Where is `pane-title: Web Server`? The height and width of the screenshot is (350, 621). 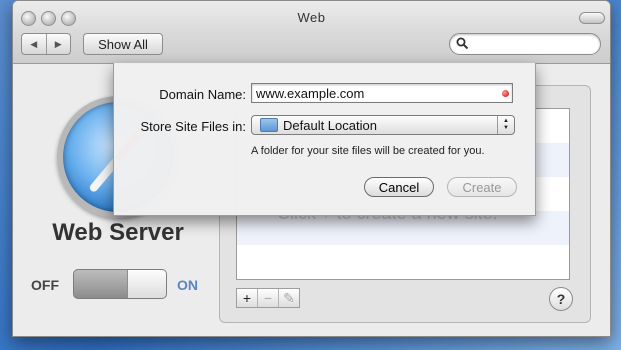 pane-title: Web Server is located at coordinates (118, 232).